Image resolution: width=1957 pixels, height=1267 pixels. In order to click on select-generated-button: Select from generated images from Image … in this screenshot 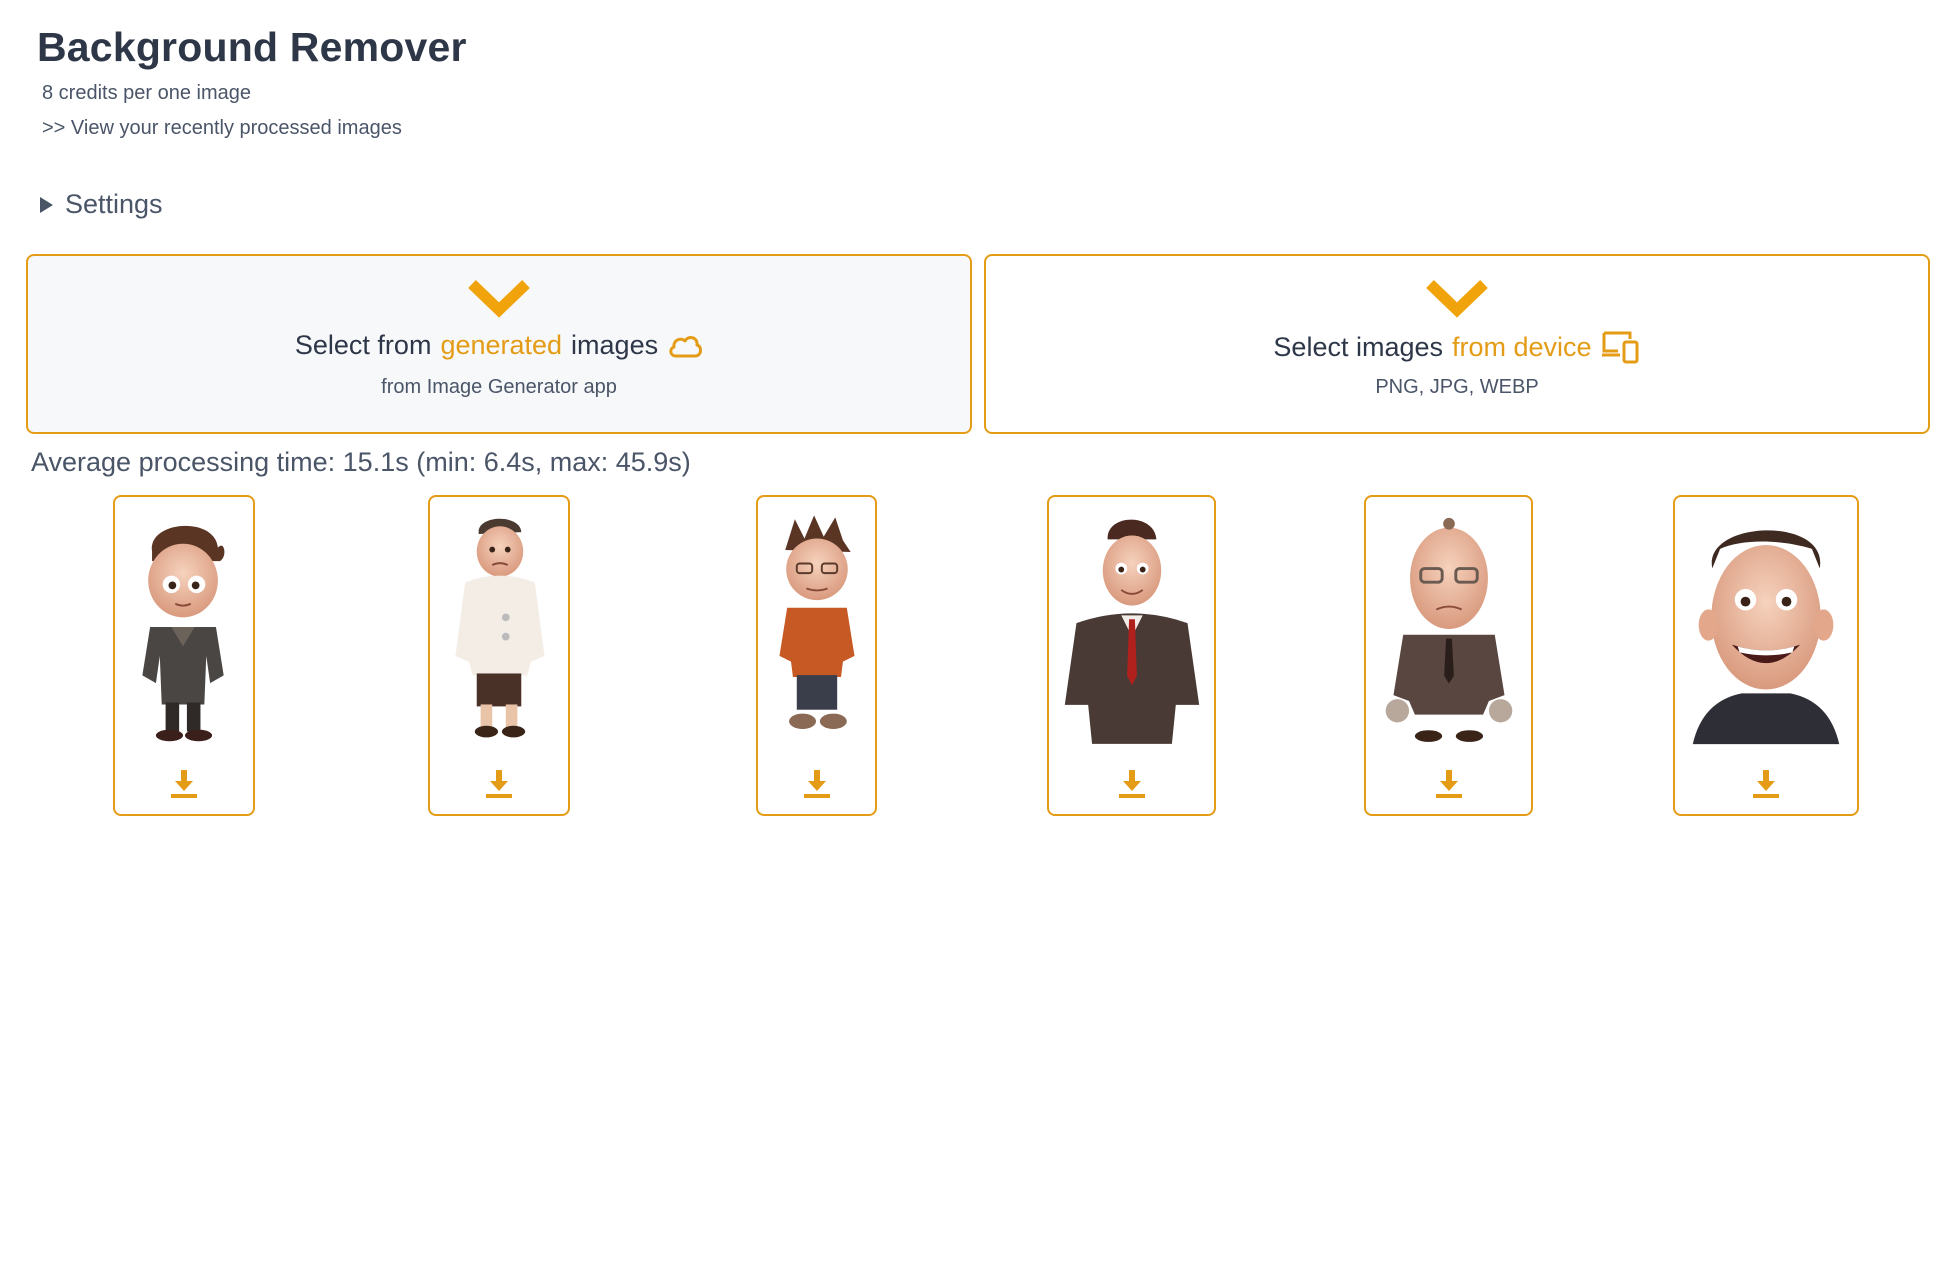, I will do `click(499, 344)`.